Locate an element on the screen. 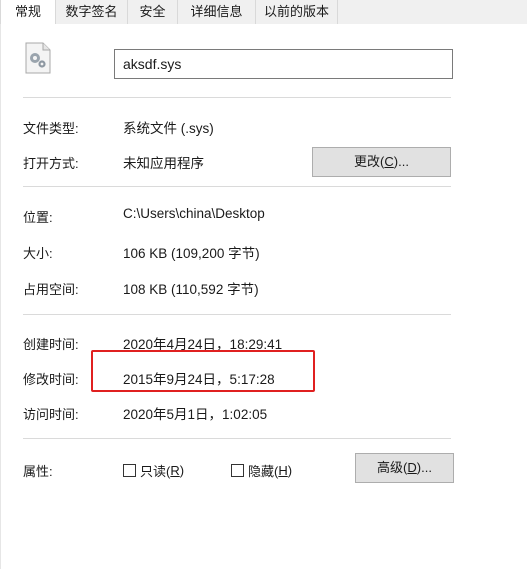 This screenshot has height=569, width=527. tab-previous-versions: 以前的版本 is located at coordinates (297, 12).